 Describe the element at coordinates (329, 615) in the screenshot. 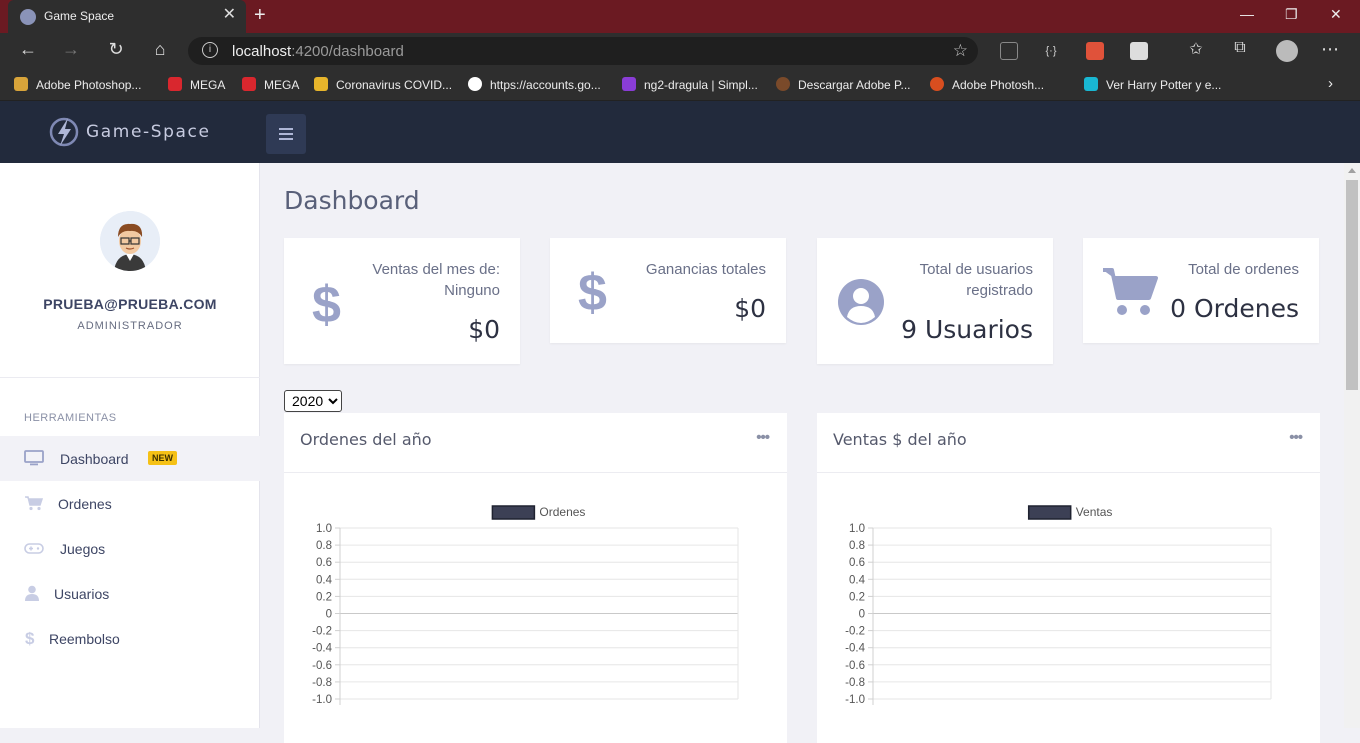

I see `y-tick-label: 0` at that location.